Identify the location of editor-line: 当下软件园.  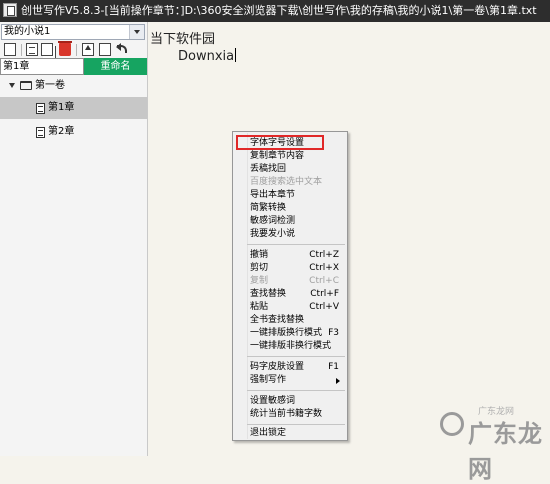
(183, 39).